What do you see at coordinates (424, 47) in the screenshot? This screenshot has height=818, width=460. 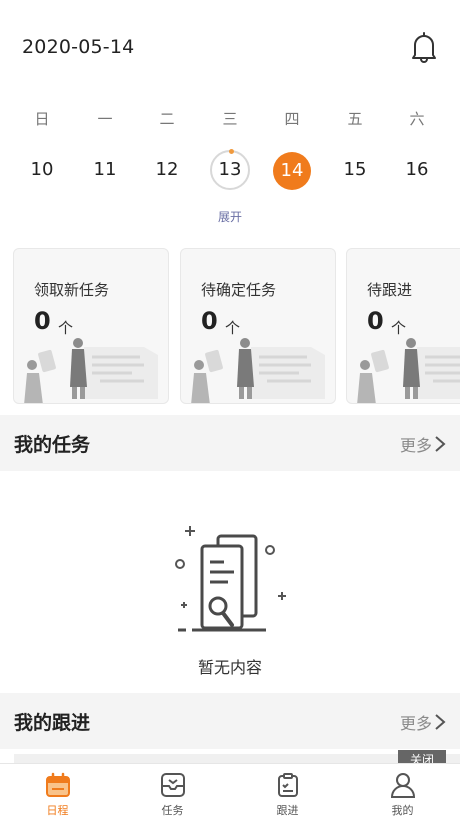 I see `bell-icon` at bounding box center [424, 47].